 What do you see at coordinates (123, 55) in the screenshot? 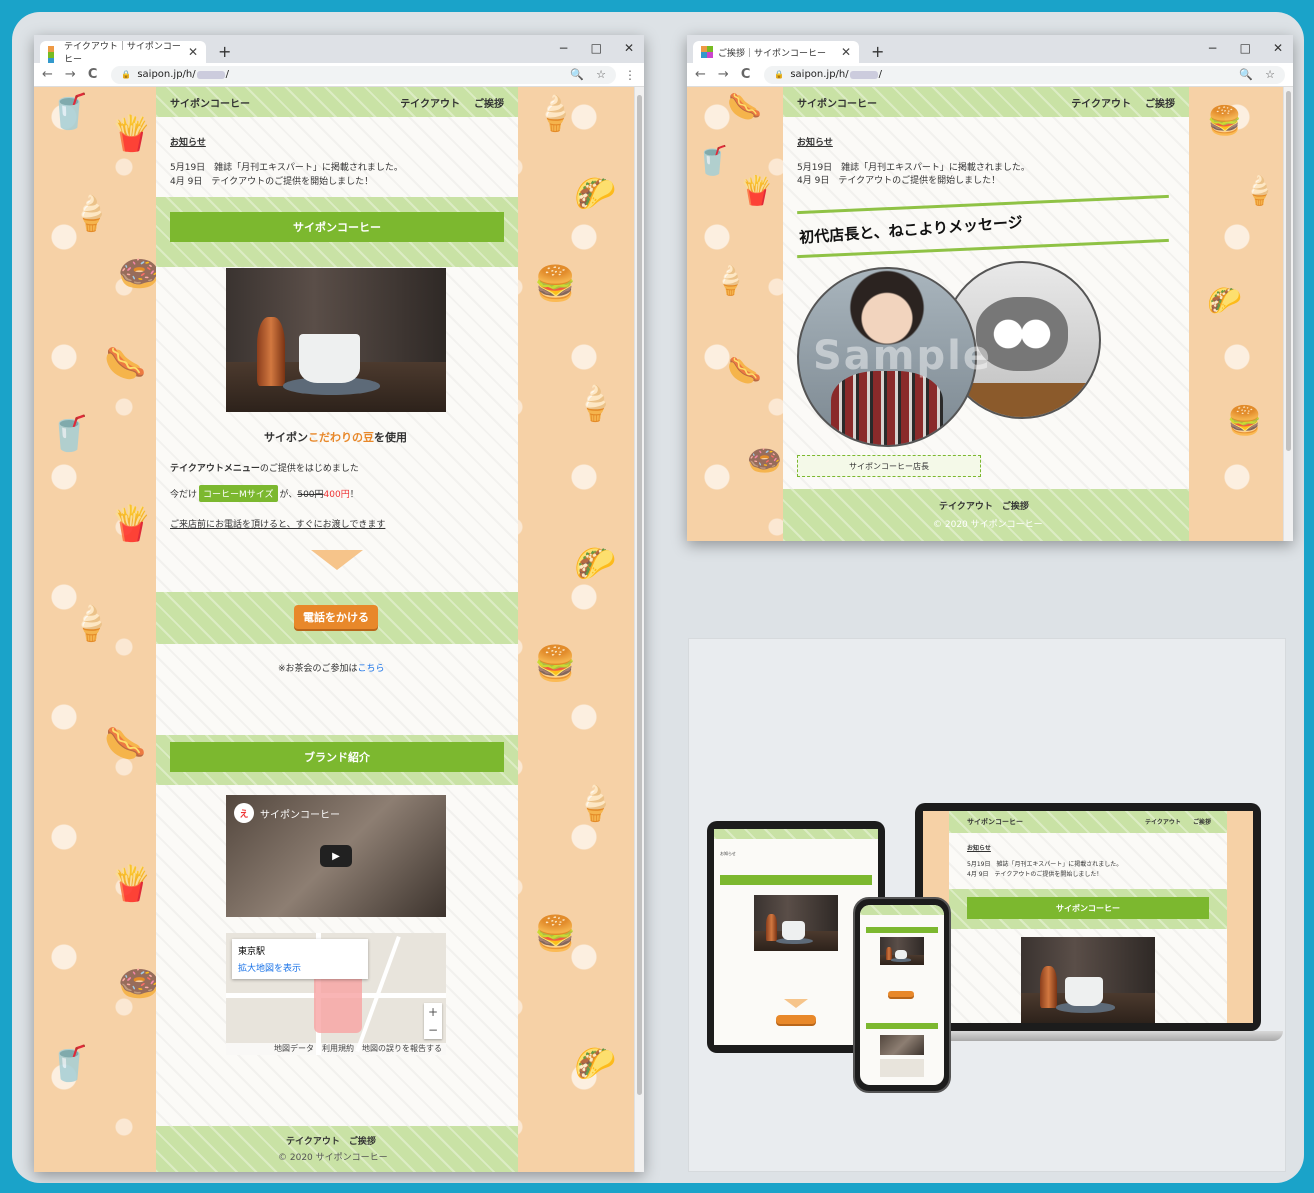
I see `browser-tab-takeout: テイクアウト｜サイポンコーヒー ✕` at bounding box center [123, 55].